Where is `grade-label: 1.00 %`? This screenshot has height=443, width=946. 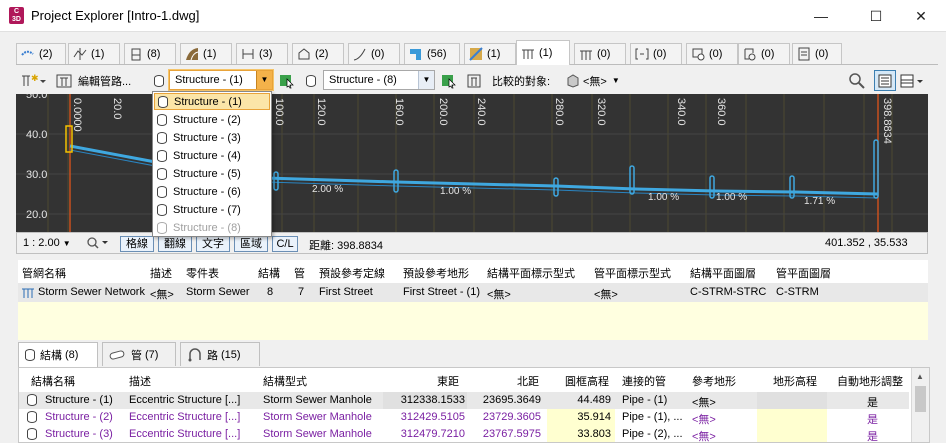
grade-label: 1.00 % is located at coordinates (455, 191).